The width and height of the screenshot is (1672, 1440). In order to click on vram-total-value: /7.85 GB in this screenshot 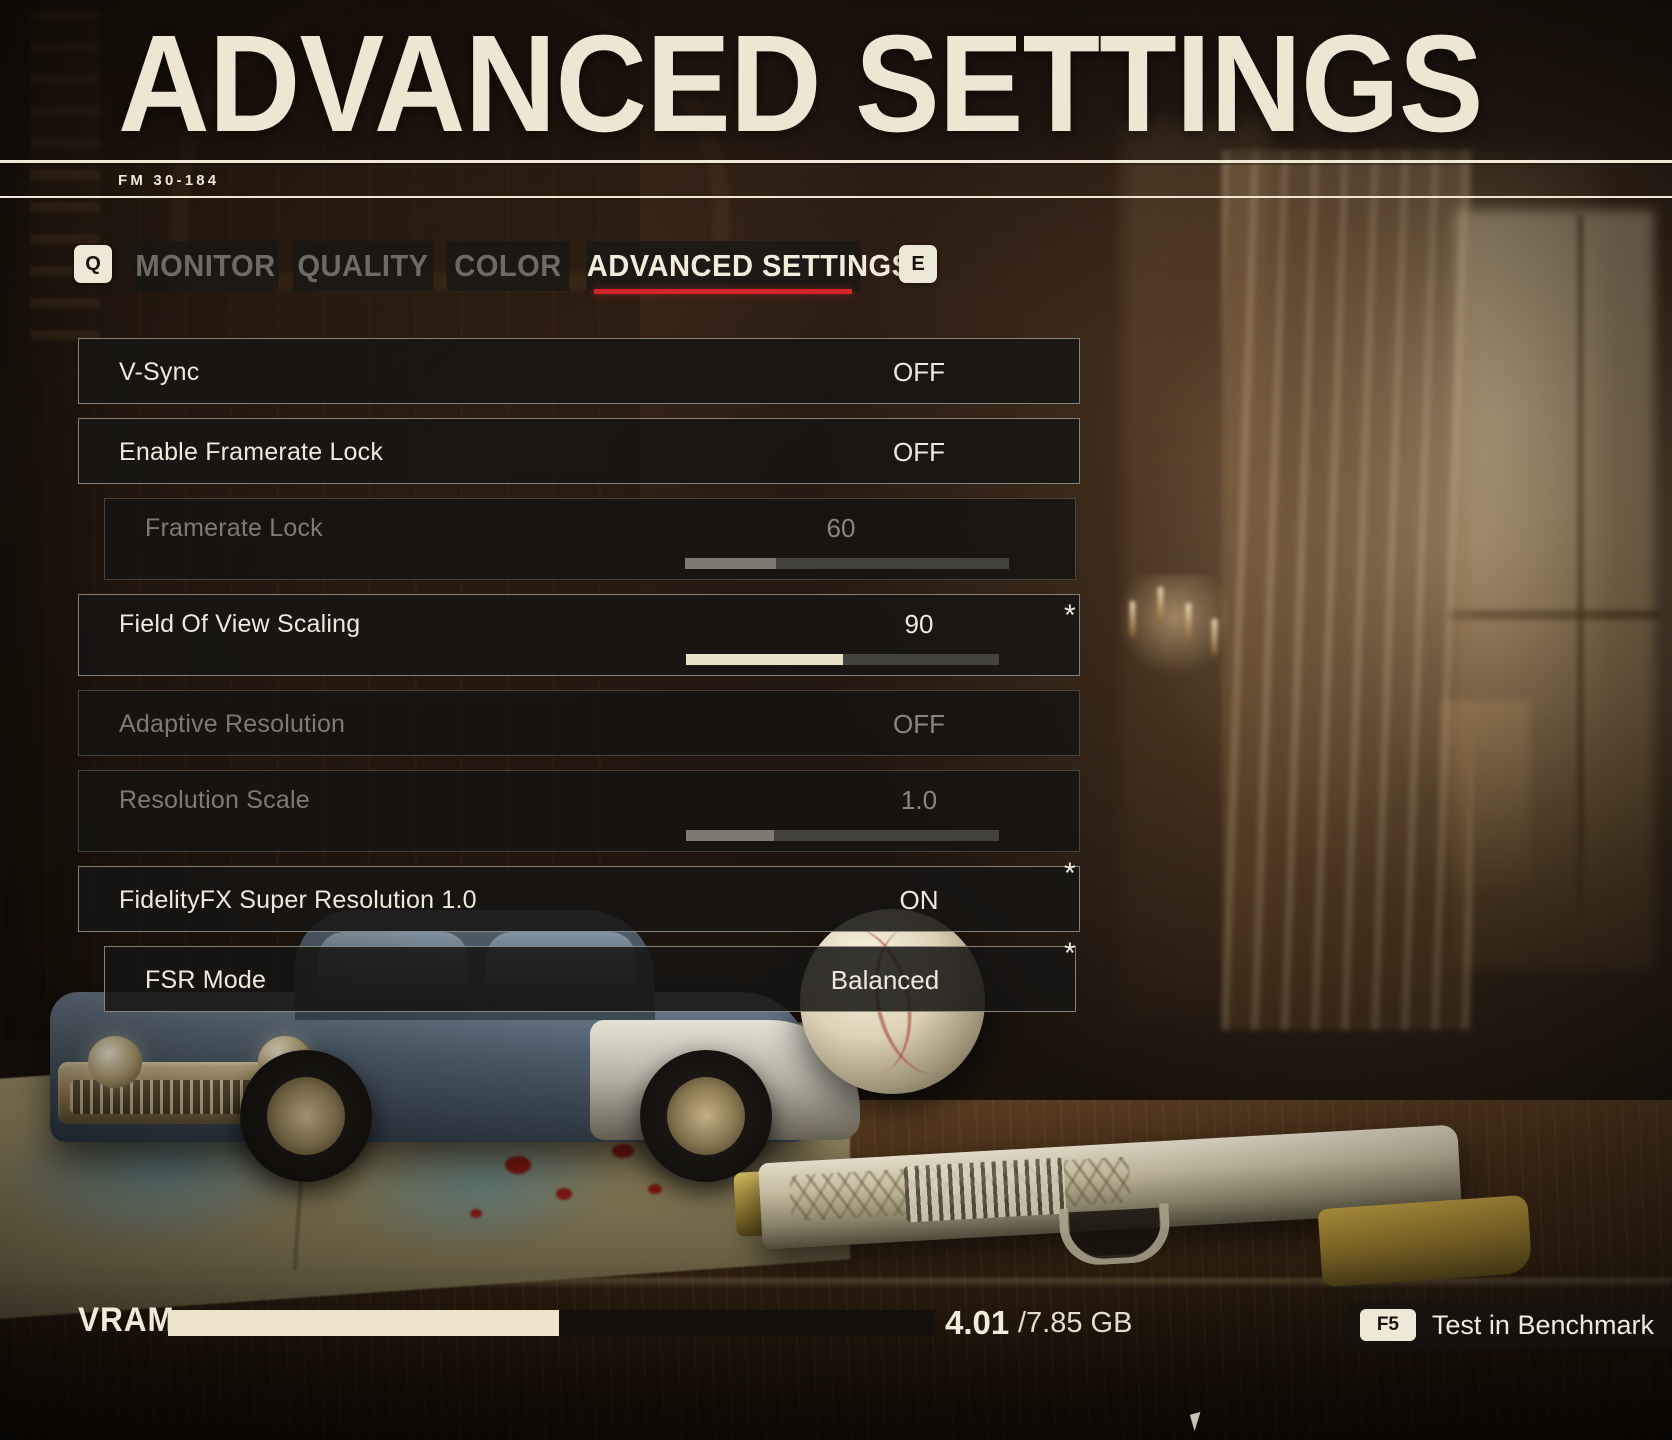, I will do `click(1075, 1323)`.